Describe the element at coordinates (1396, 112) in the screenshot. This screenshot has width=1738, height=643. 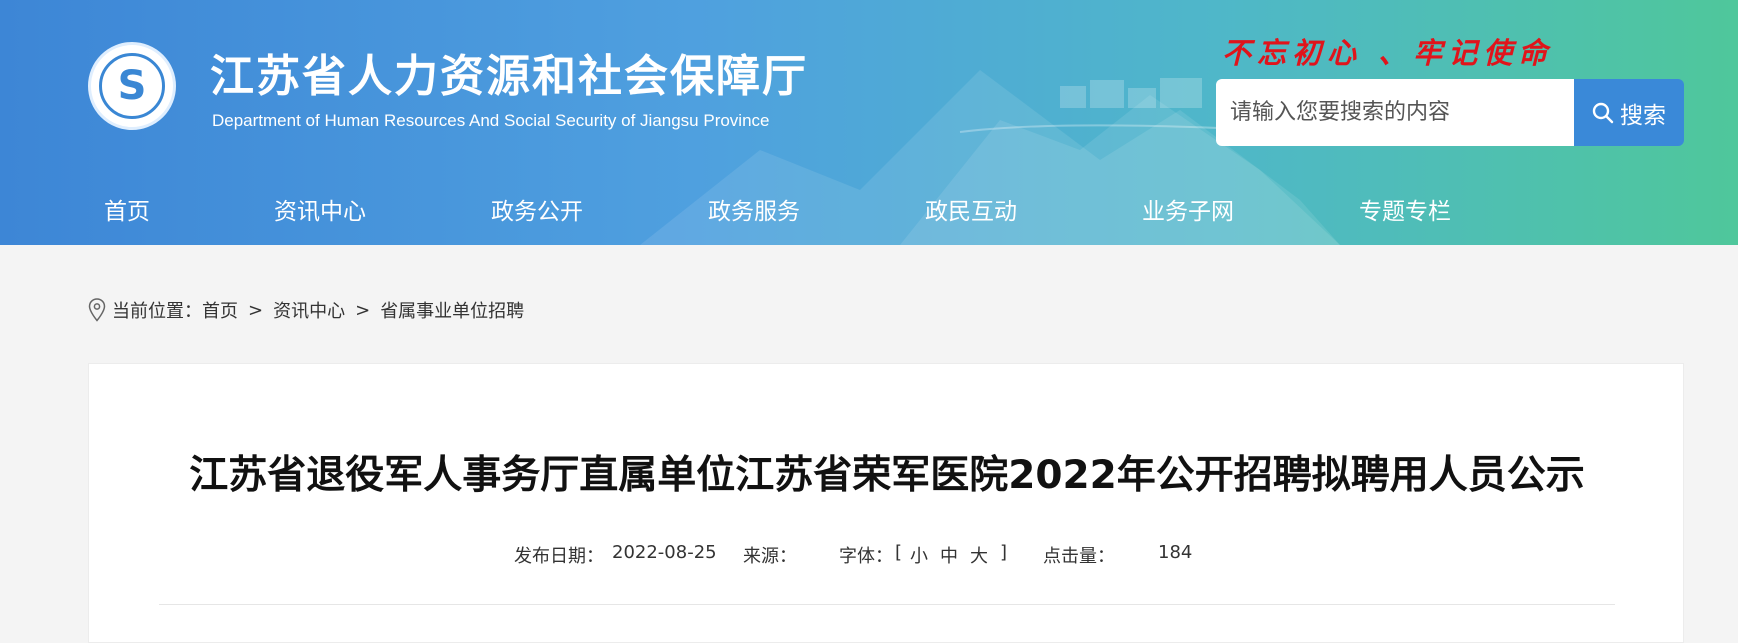
I see `search-input` at that location.